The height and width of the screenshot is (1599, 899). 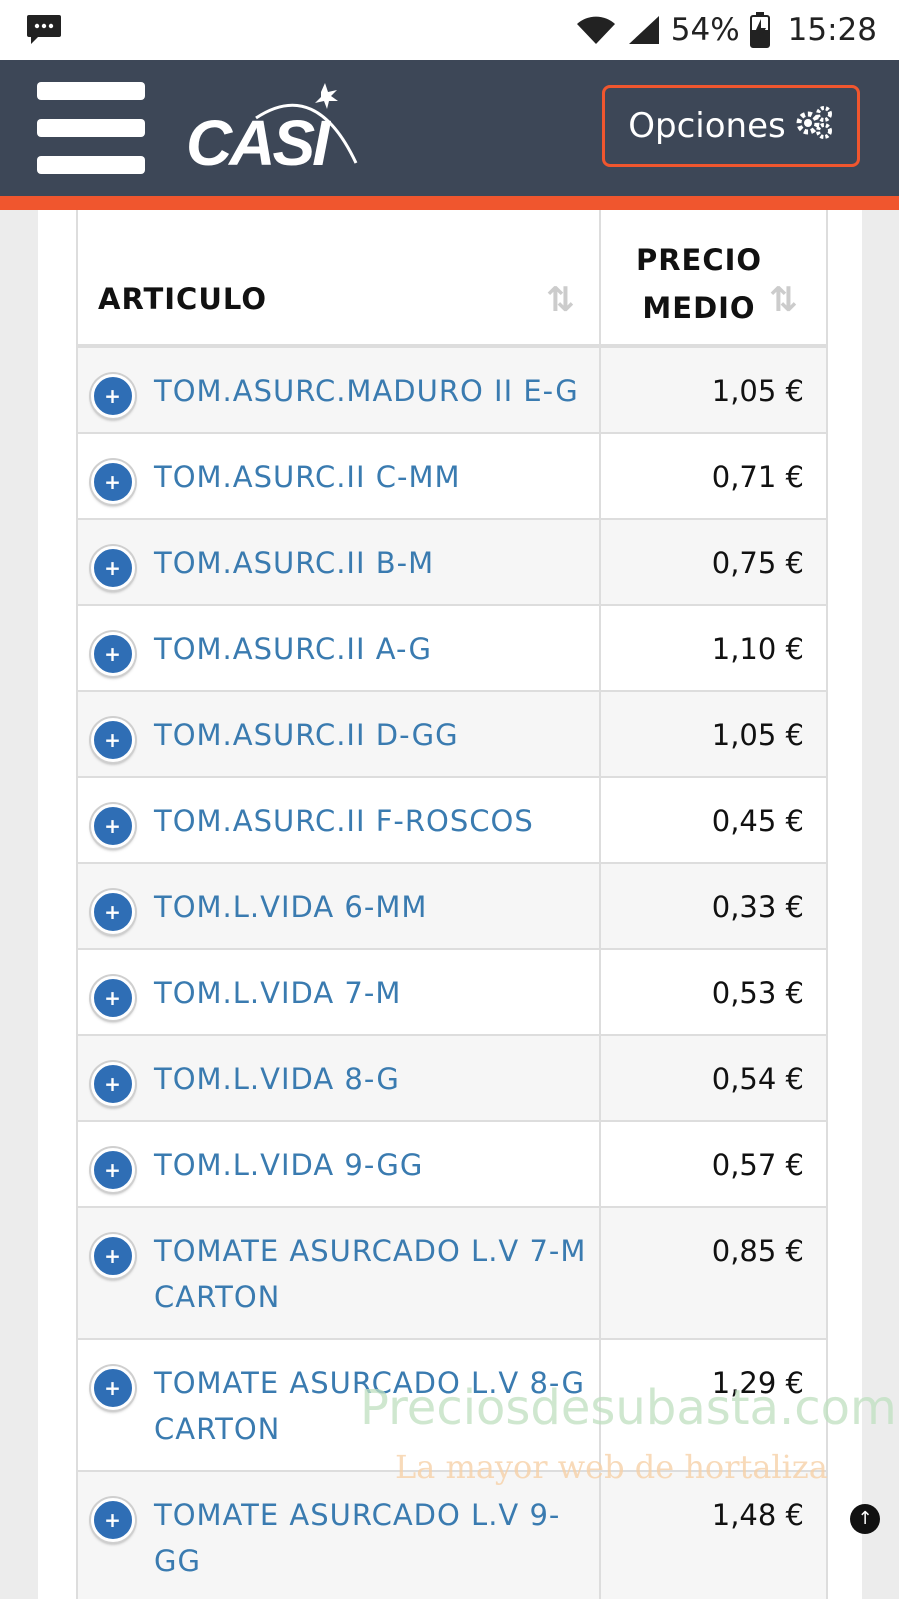 I want to click on table-row: + TOM.ASURC.II C-MM 0,71 €, so click(x=452, y=477).